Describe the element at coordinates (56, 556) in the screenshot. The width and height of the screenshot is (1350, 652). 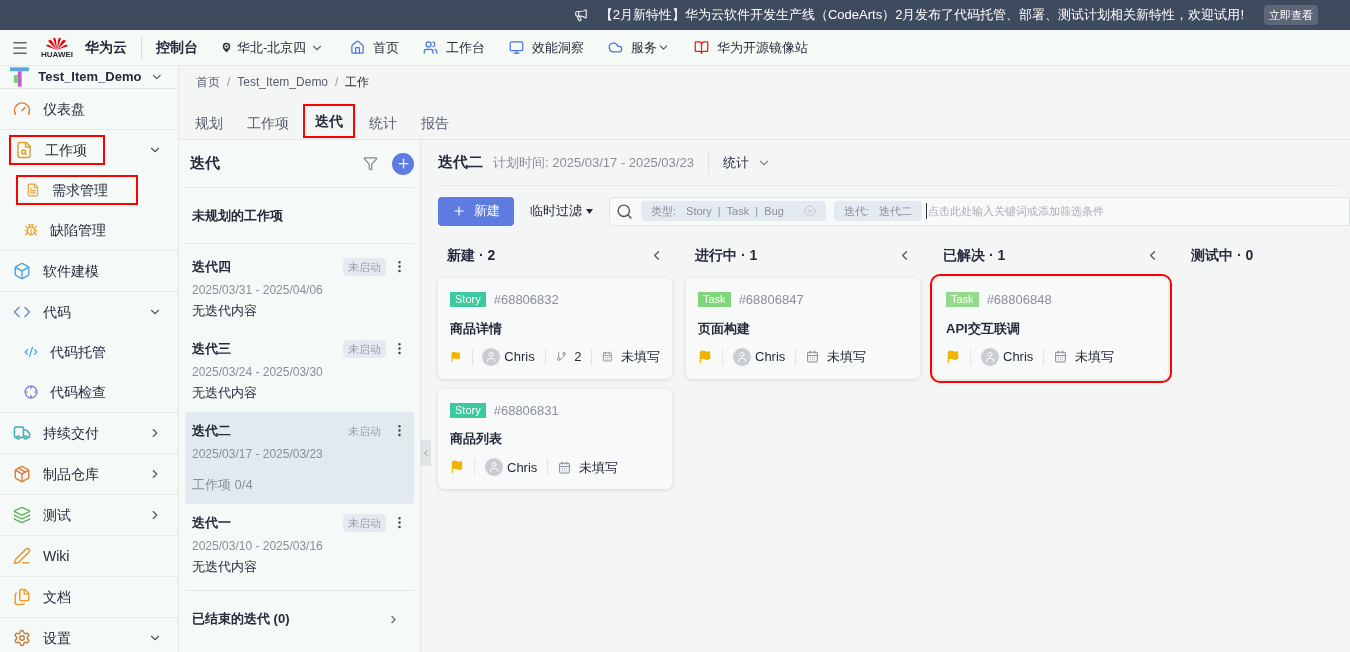
I see `menu-label: Wiki` at that location.